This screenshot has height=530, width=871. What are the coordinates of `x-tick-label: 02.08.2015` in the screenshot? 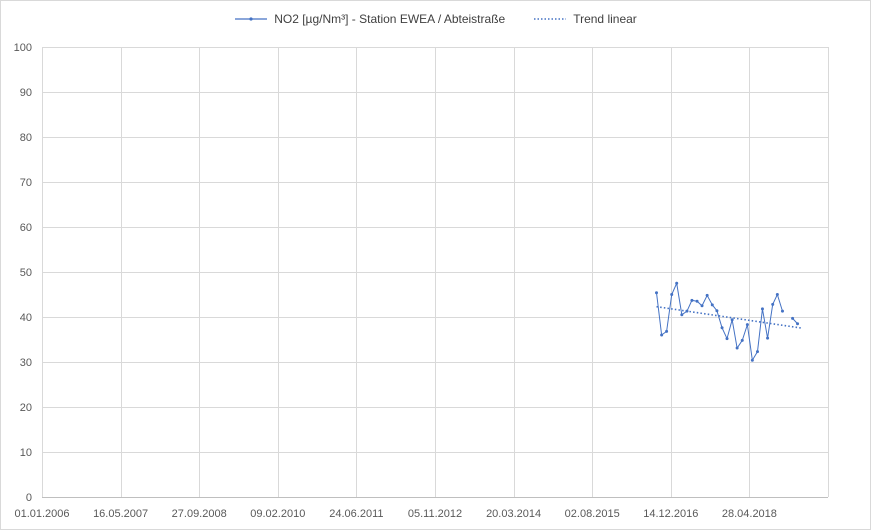 It's located at (592, 514).